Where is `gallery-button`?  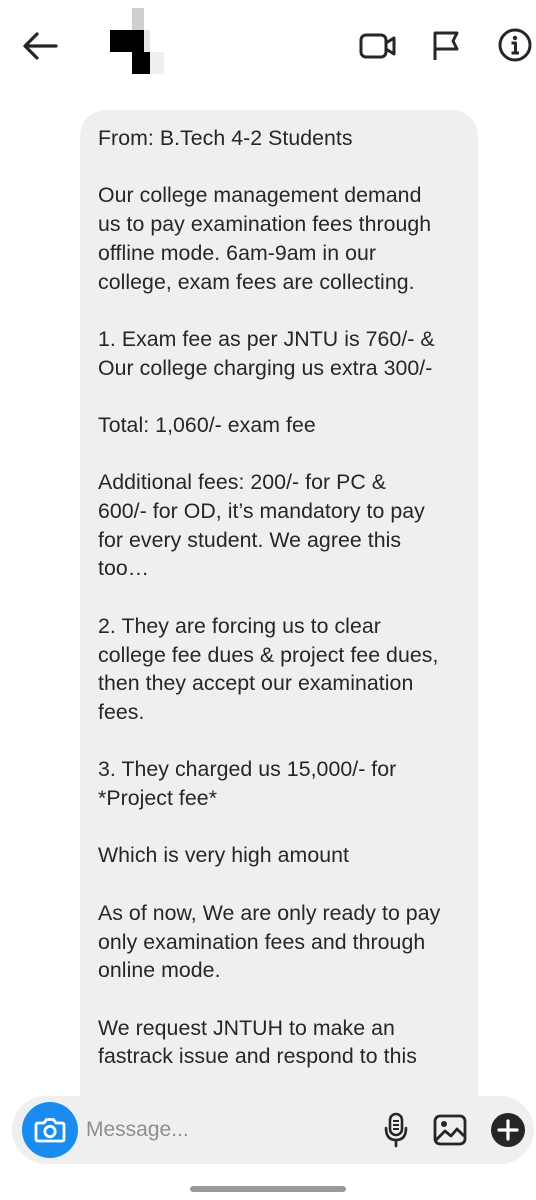 gallery-button is located at coordinates (450, 1130).